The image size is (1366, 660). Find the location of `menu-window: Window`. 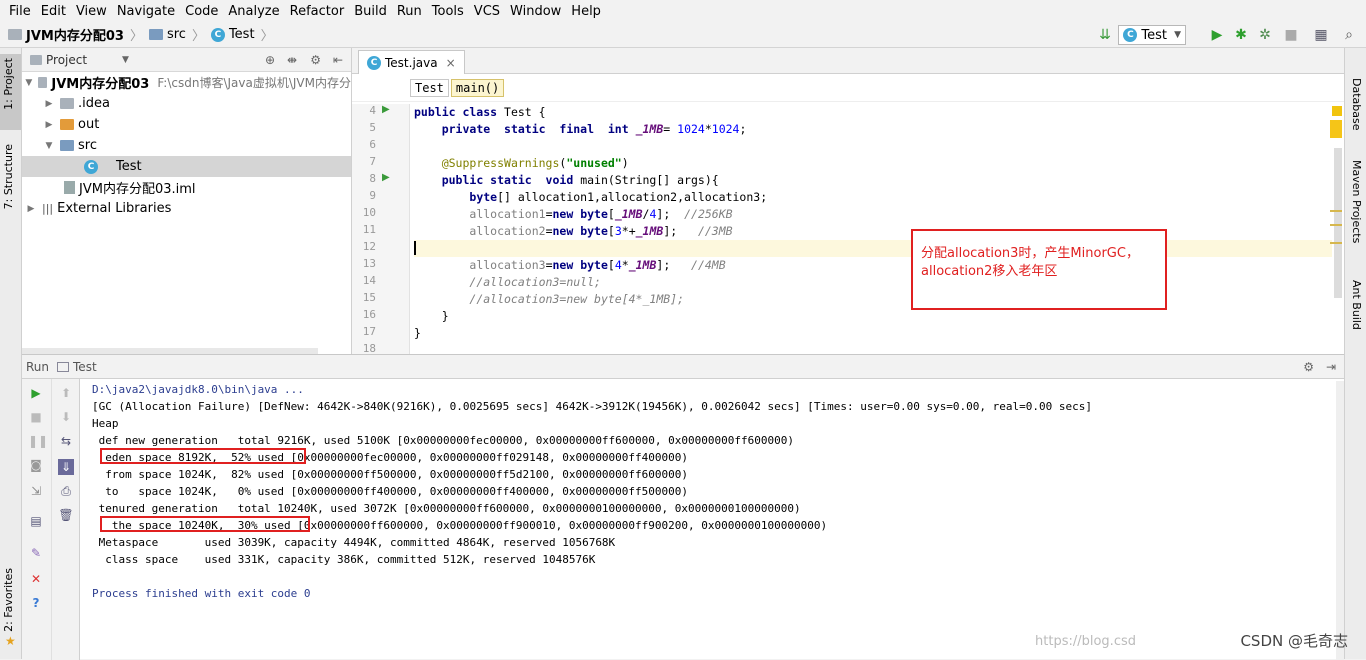

menu-window: Window is located at coordinates (535, 11).